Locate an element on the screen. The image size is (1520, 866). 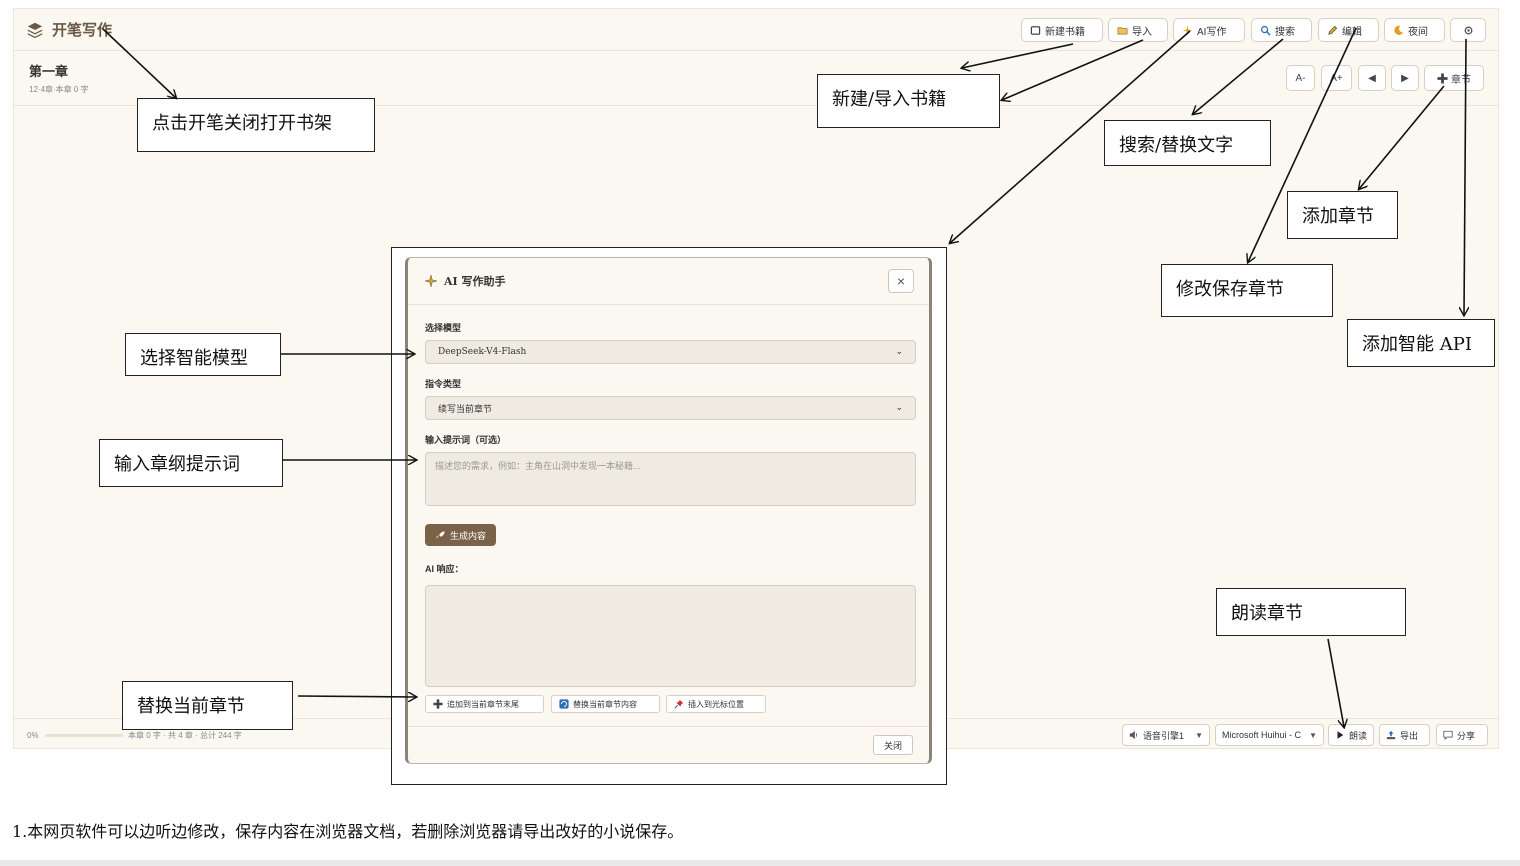
brand-logo: 开笔写作 is located at coordinates (69, 29).